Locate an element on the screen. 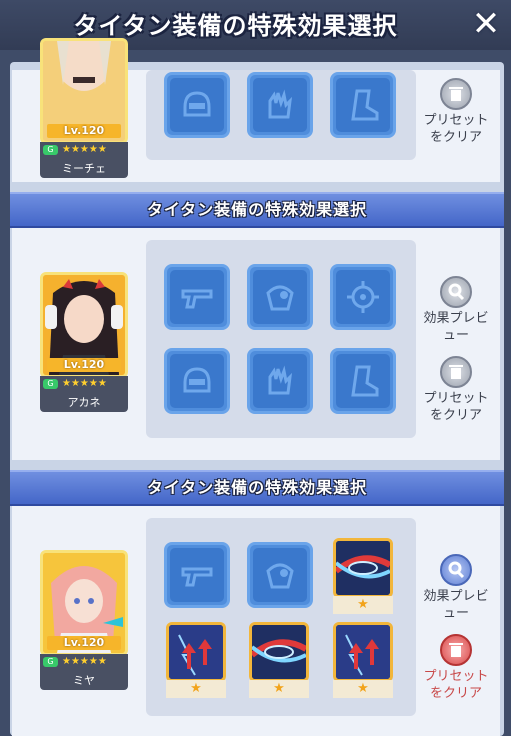 This screenshot has width=511, height=736. effect-preview-button-3: 効果プレビ ュー is located at coordinates (456, 588).